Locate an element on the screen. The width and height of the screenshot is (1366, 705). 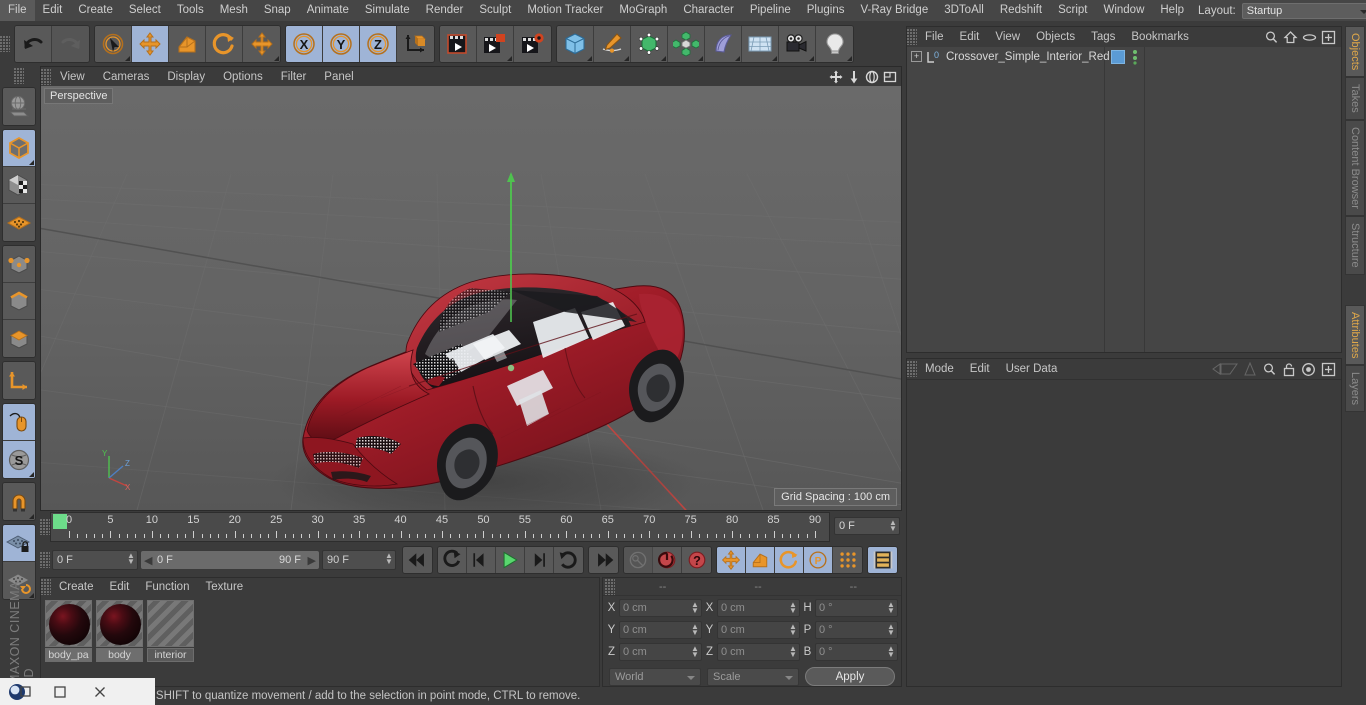
record-button is located at coordinates (667, 560).